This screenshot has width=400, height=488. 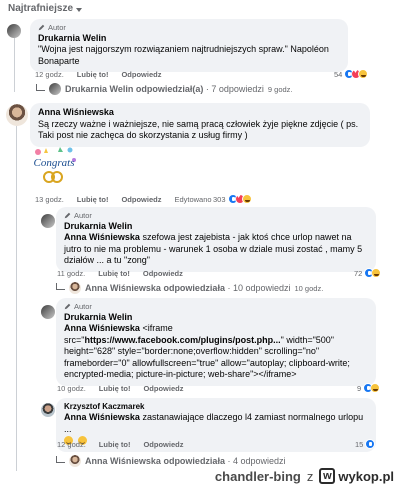 I want to click on congrats-sticker: Congrats, so click(x=54, y=165).